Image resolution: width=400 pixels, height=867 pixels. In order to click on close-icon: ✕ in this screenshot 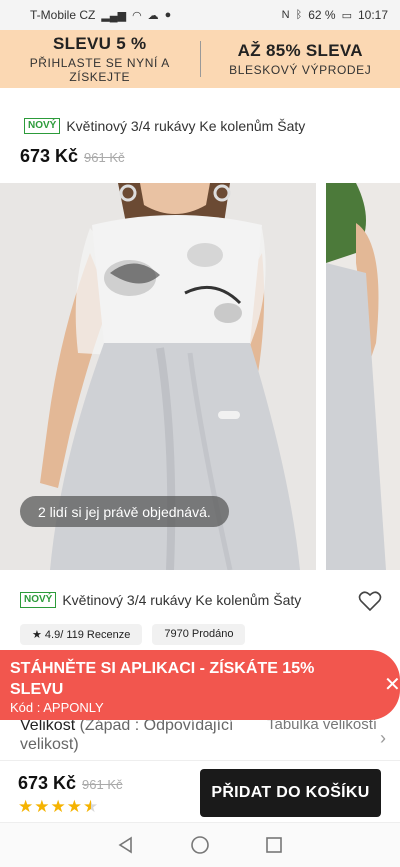, I will do `click(392, 684)`.